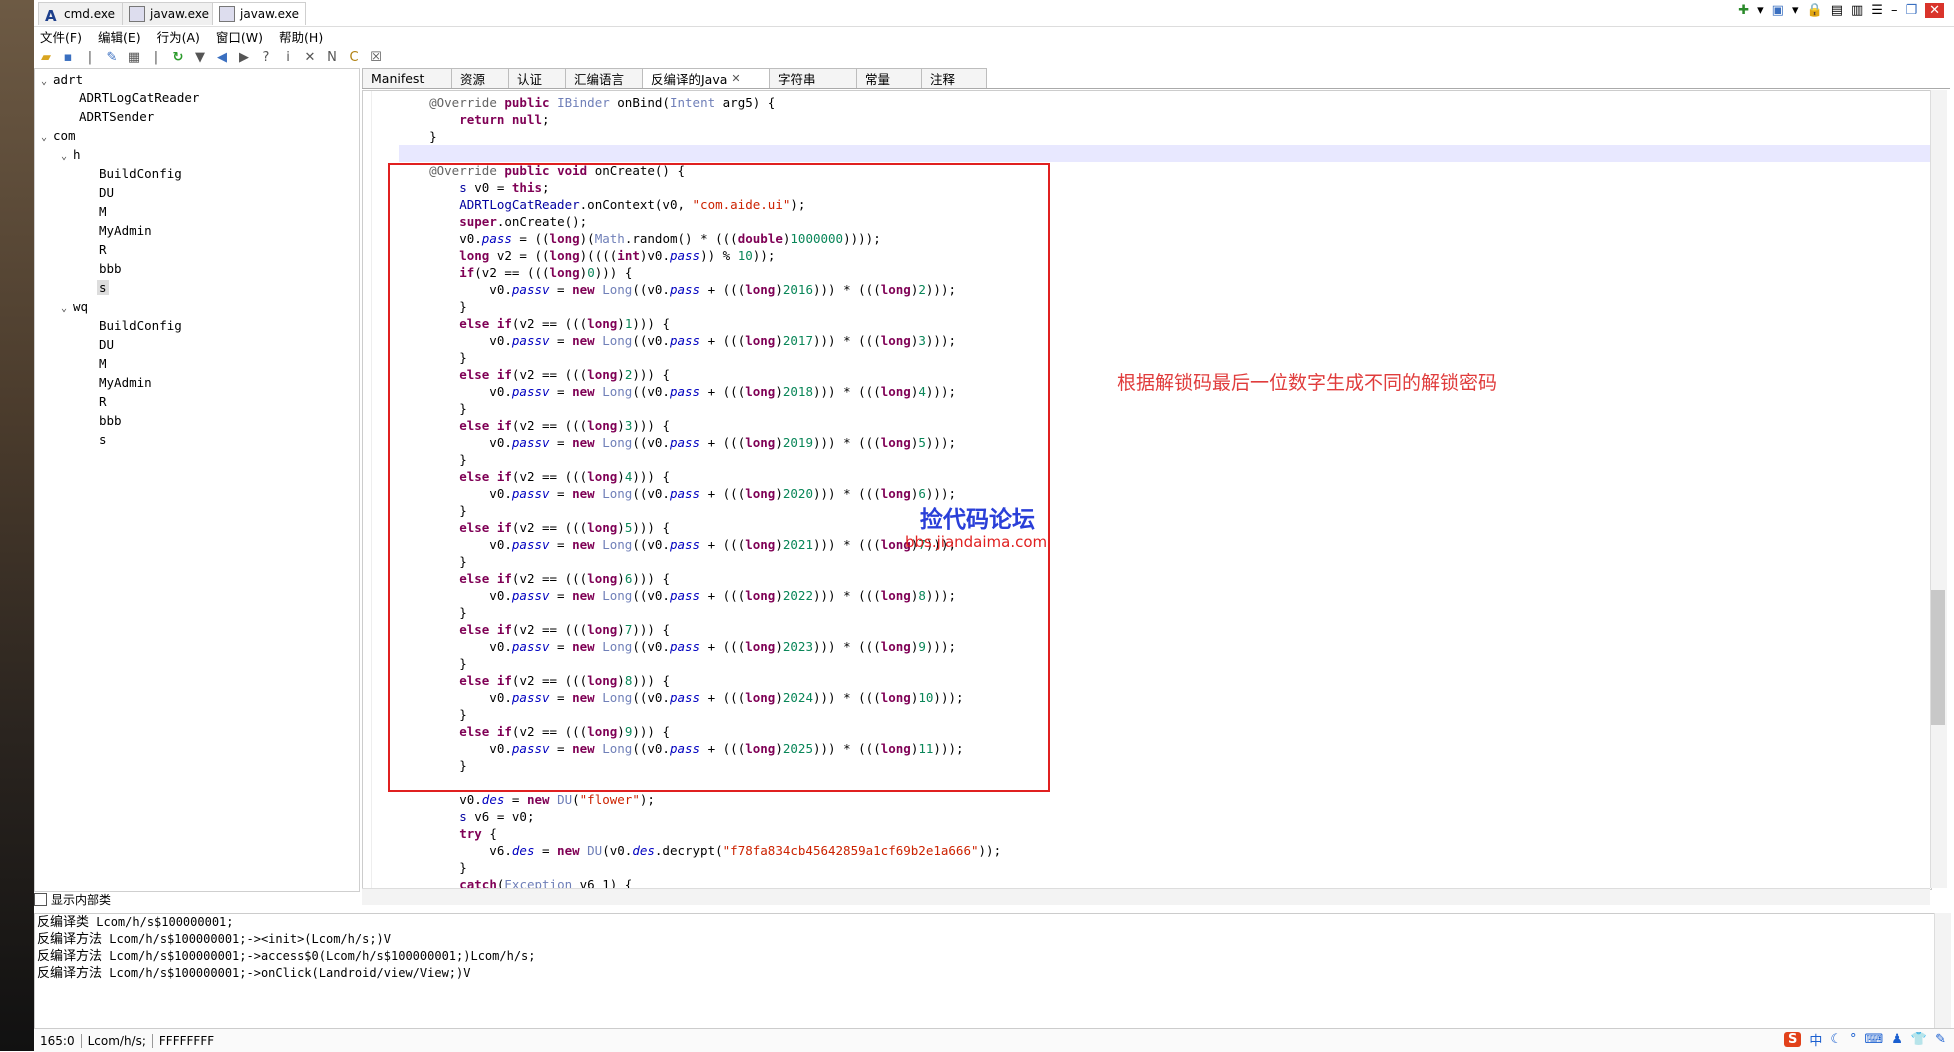 The image size is (1954, 1052). Describe the element at coordinates (116, 117) in the screenshot. I see `tree-class: ADRTSender` at that location.